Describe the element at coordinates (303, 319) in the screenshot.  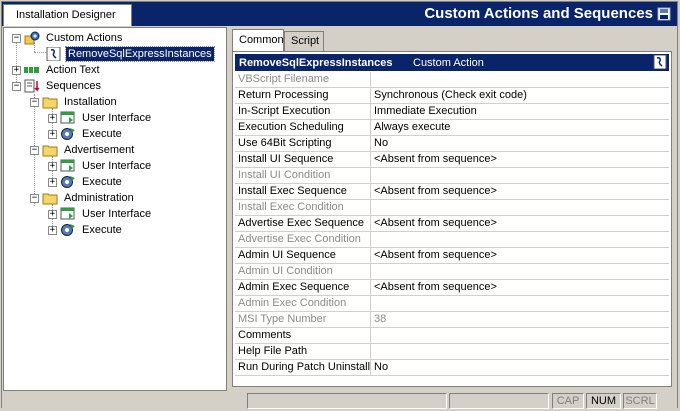
I see `property-name: MSI Type Number` at that location.